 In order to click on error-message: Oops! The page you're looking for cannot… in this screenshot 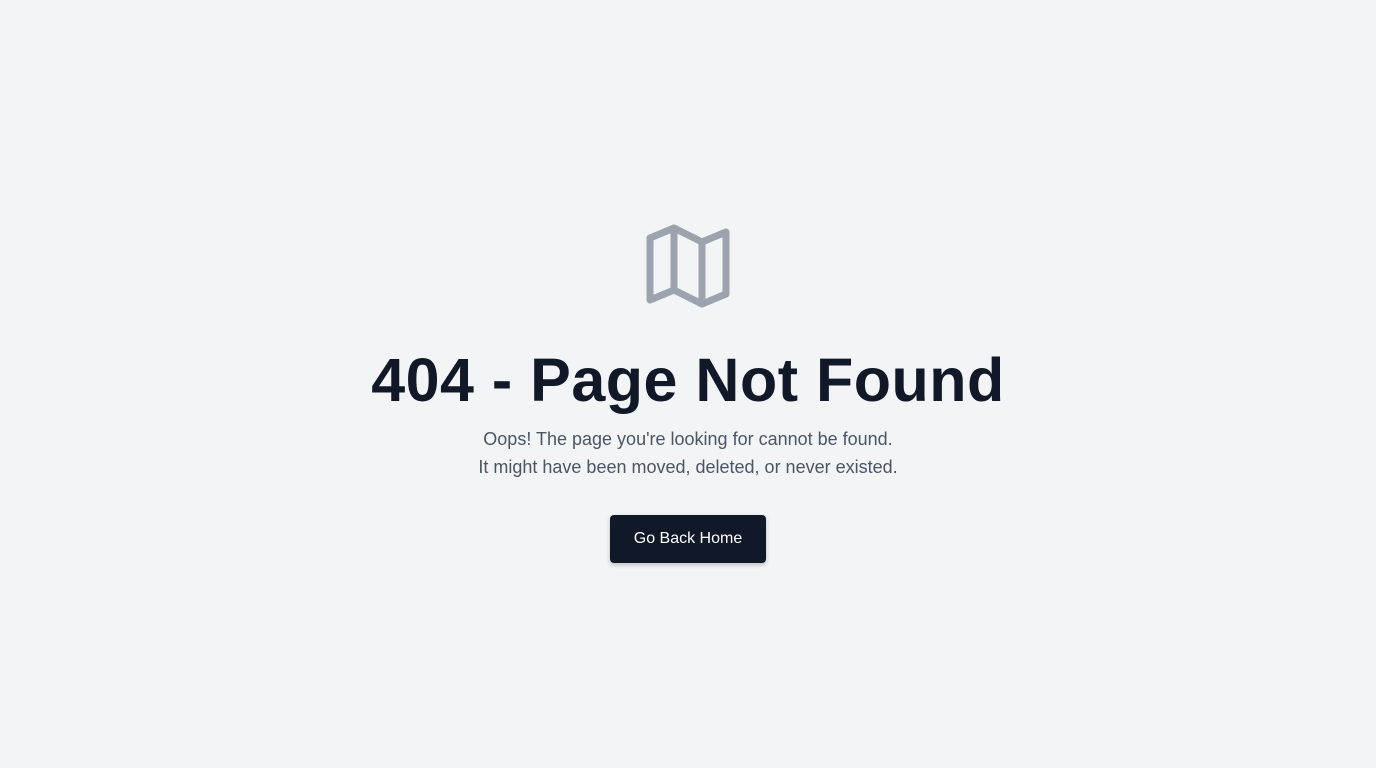, I will do `click(687, 453)`.